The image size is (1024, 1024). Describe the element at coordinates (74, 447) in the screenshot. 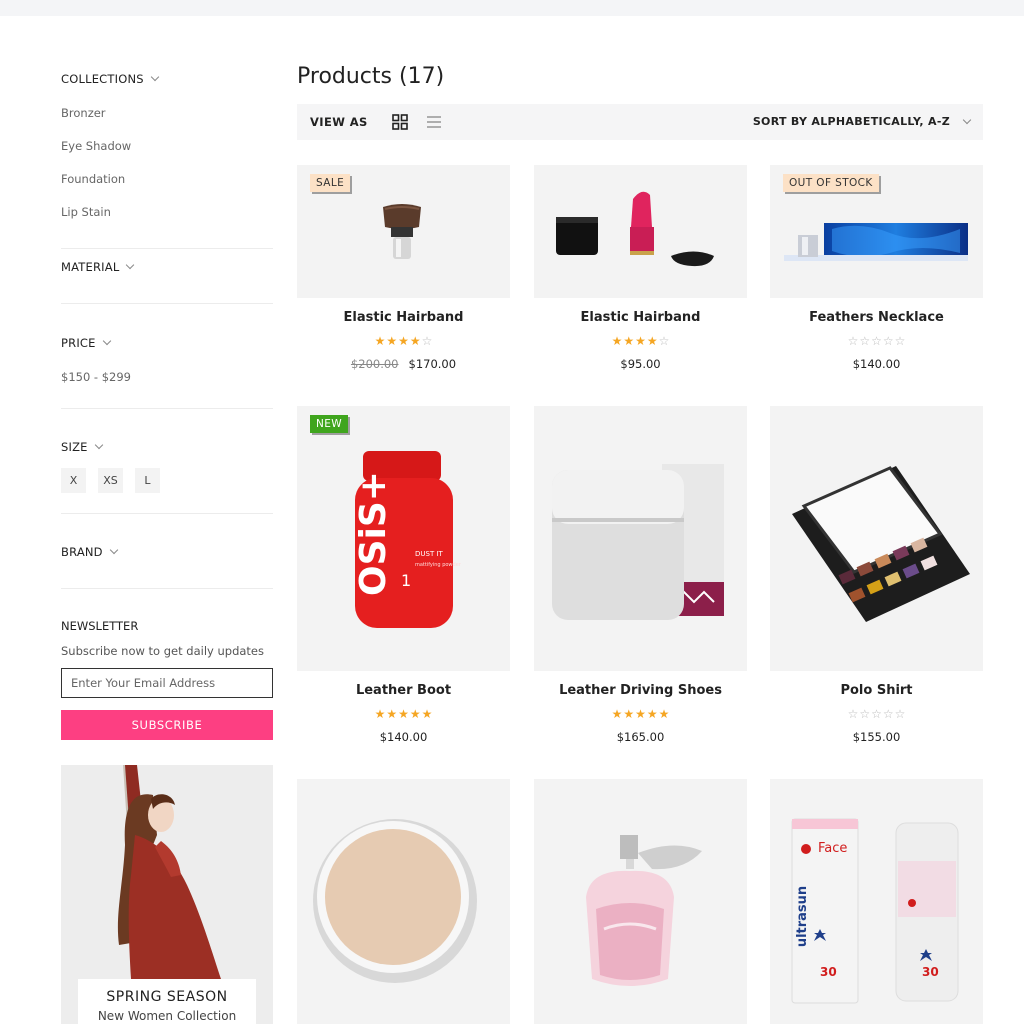

I see `size-filter-title: SIZE` at that location.